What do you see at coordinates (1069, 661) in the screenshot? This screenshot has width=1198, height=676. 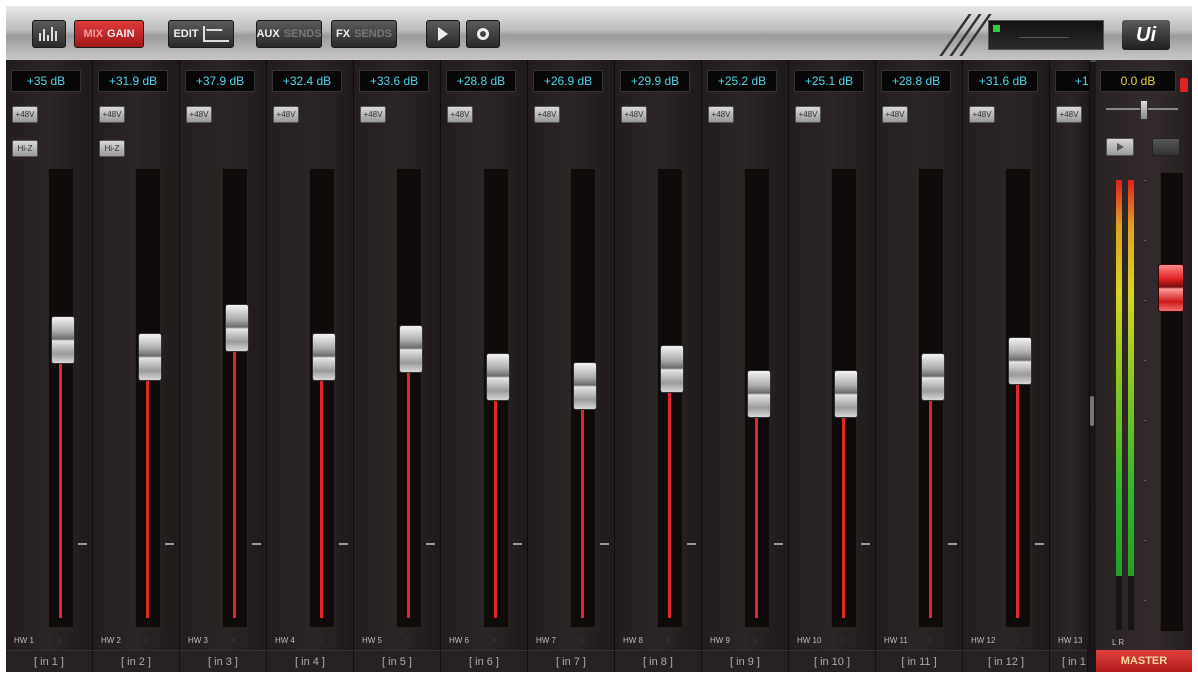 I see `input-label: [ in 1` at bounding box center [1069, 661].